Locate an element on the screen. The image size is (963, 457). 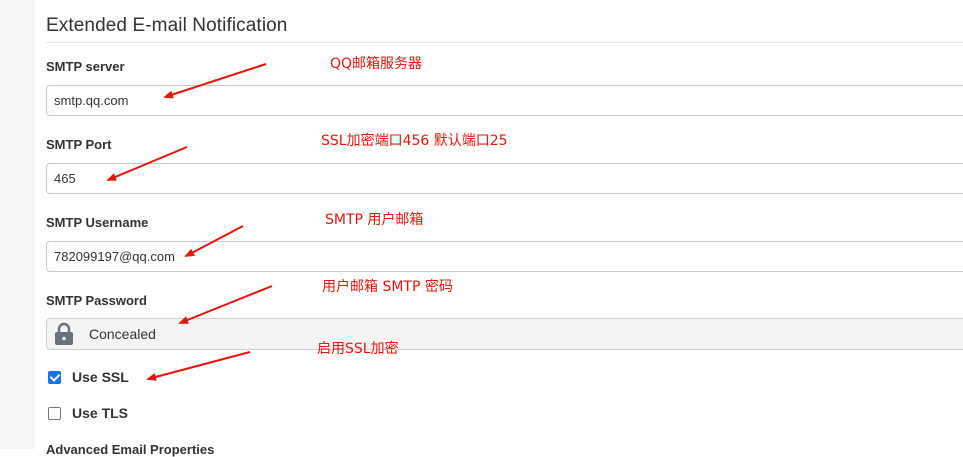
arrow-port is located at coordinates (147, 163).